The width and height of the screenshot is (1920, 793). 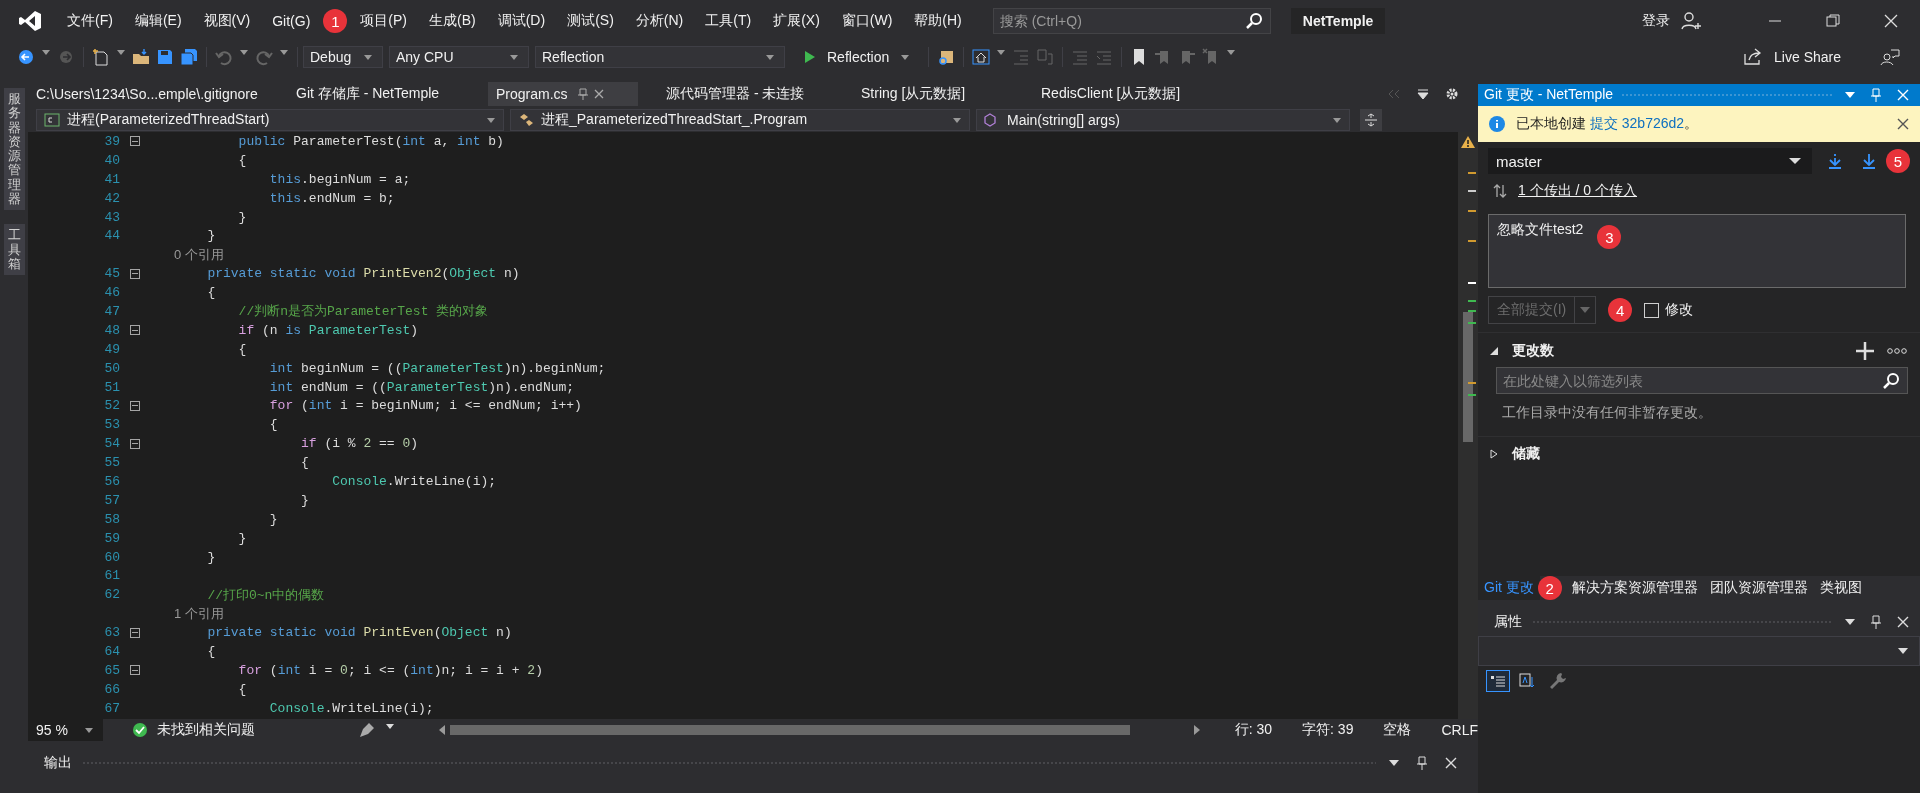 What do you see at coordinates (1423, 94) in the screenshot?
I see `tab-list-icon` at bounding box center [1423, 94].